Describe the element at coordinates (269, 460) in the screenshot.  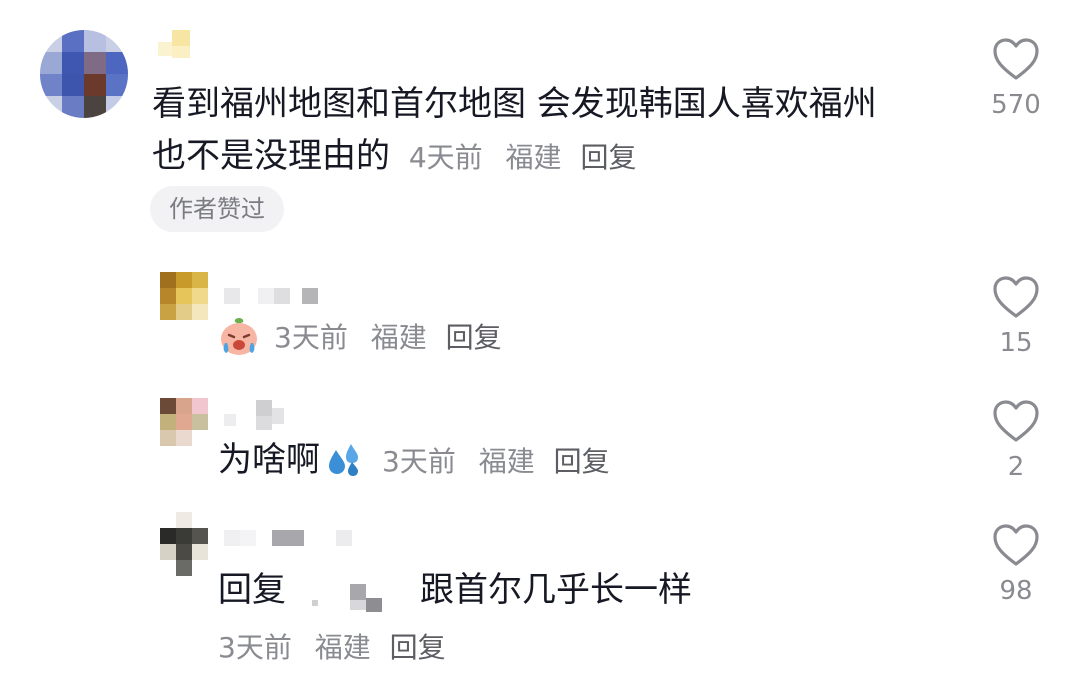
I see `reply-text: 为啥啊` at that location.